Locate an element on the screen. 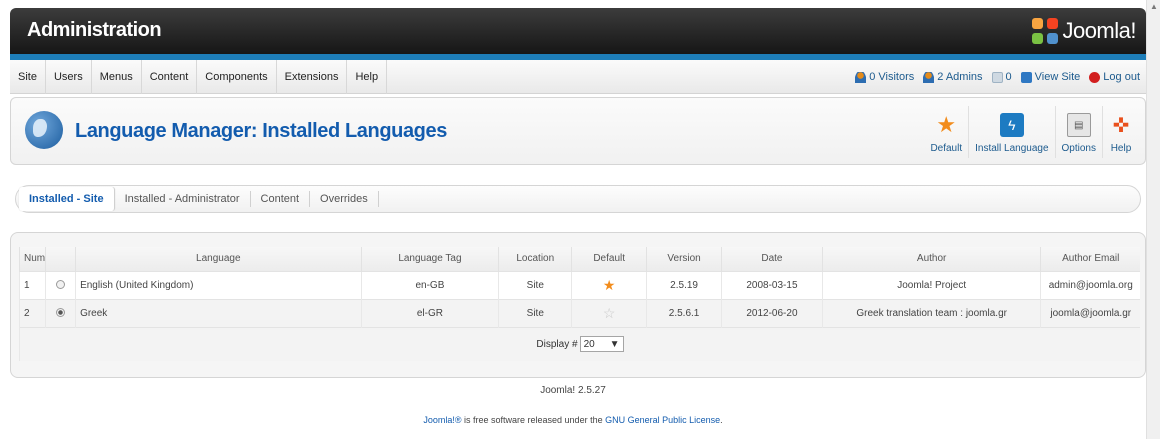 The image size is (1160, 439). logout-link: Log out is located at coordinates (1114, 77).